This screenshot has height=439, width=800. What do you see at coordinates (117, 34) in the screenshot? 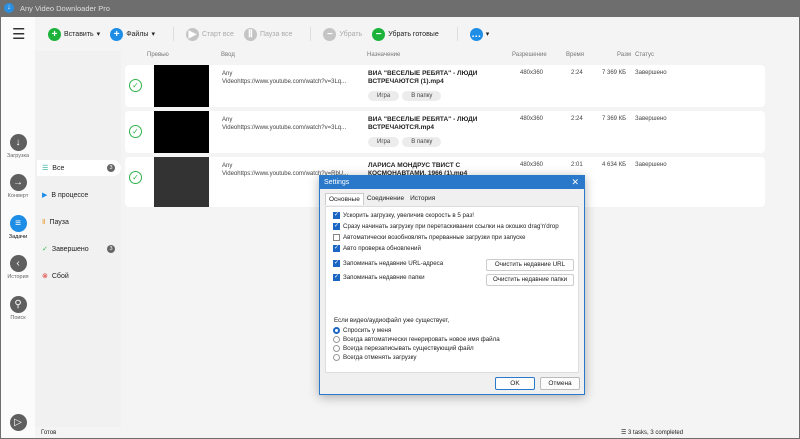
I see `plus-icon: +` at bounding box center [117, 34].